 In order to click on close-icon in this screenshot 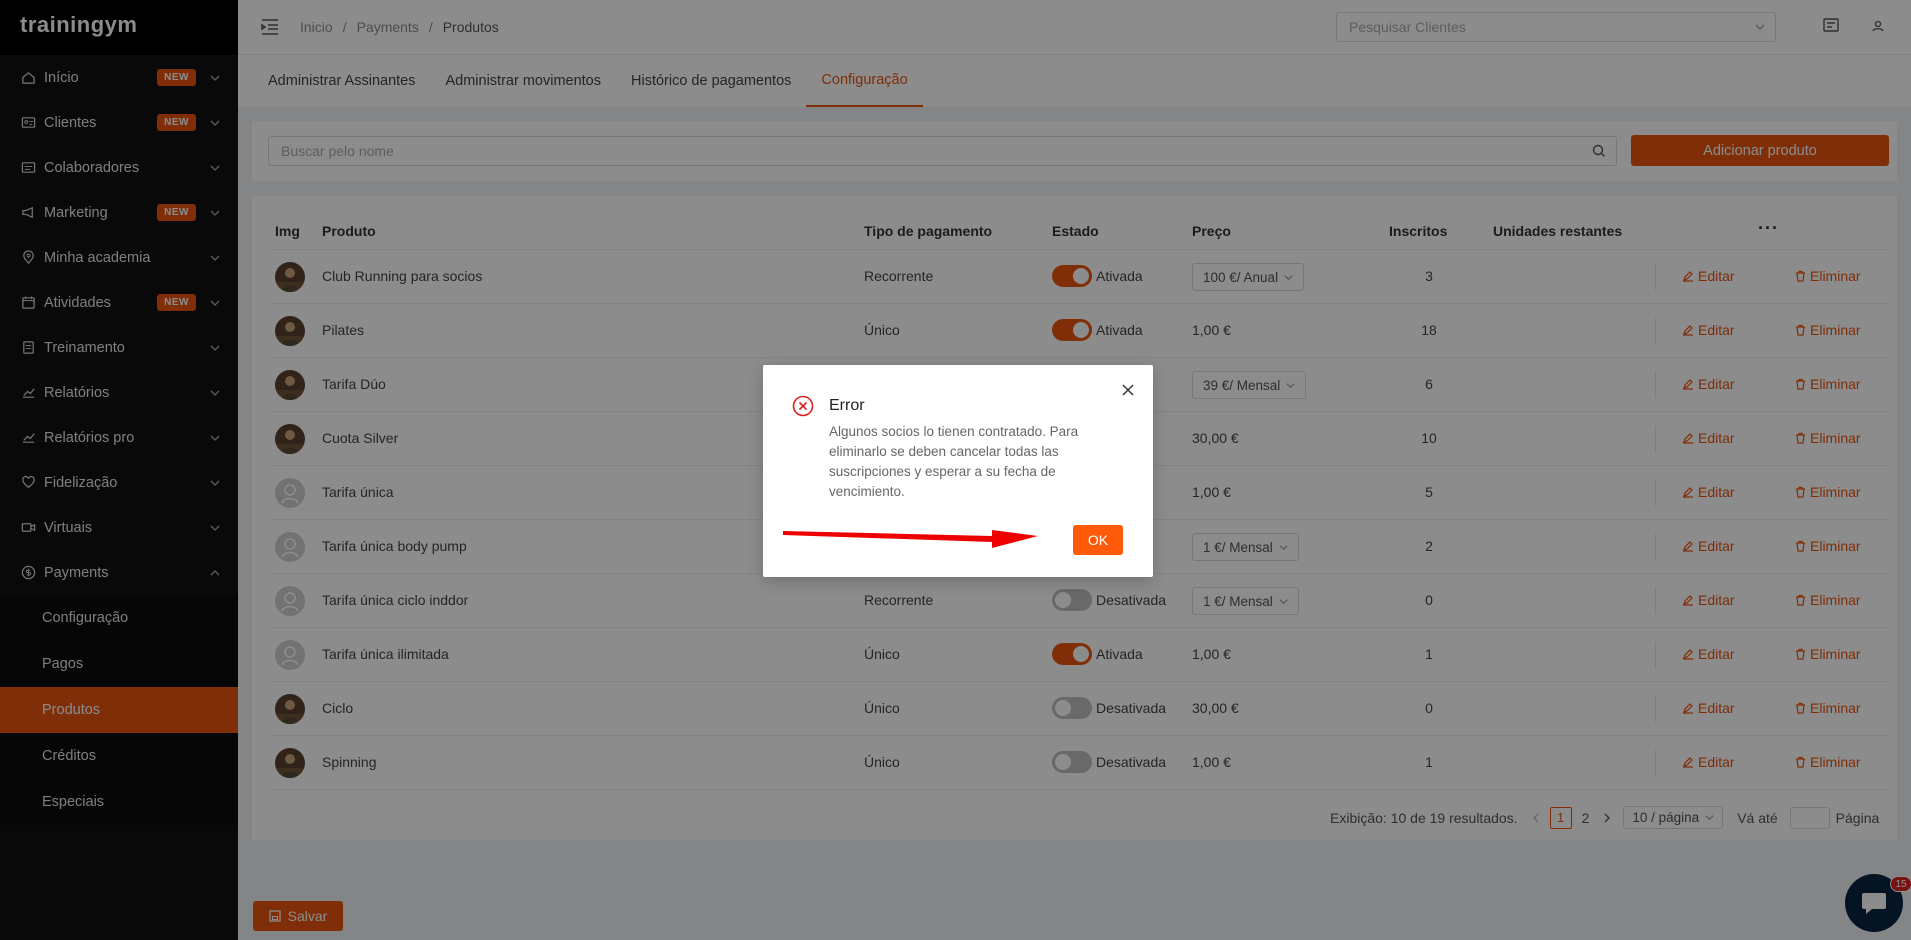, I will do `click(1128, 390)`.